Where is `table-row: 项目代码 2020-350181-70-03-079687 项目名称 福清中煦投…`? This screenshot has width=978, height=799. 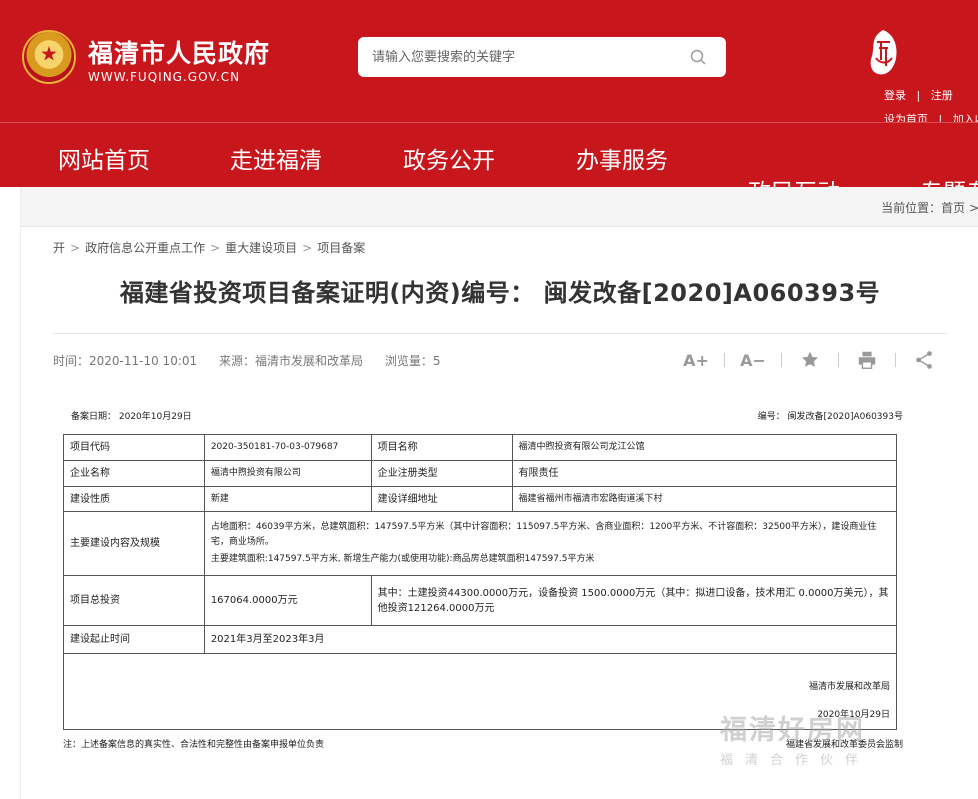 table-row: 项目代码 2020-350181-70-03-079687 项目名称 福清中煦投… is located at coordinates (480, 447).